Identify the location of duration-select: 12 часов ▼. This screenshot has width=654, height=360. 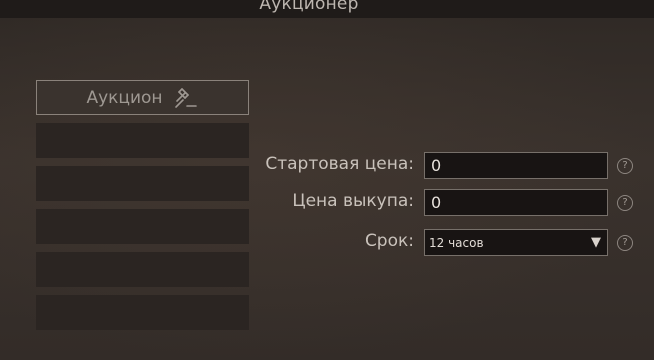
(516, 242).